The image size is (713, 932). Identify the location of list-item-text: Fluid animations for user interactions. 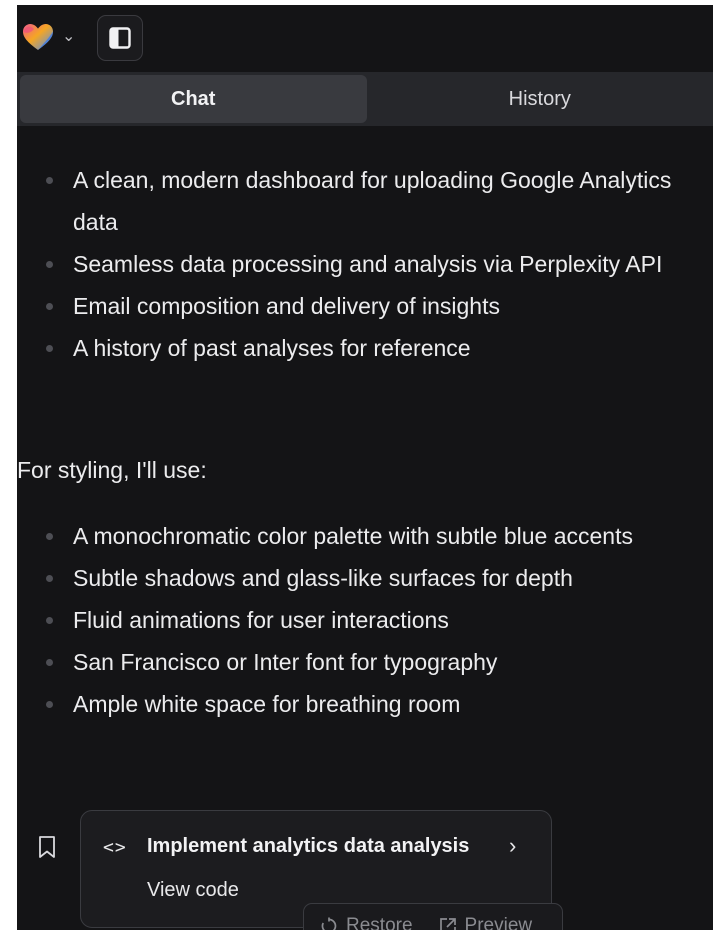
(261, 620).